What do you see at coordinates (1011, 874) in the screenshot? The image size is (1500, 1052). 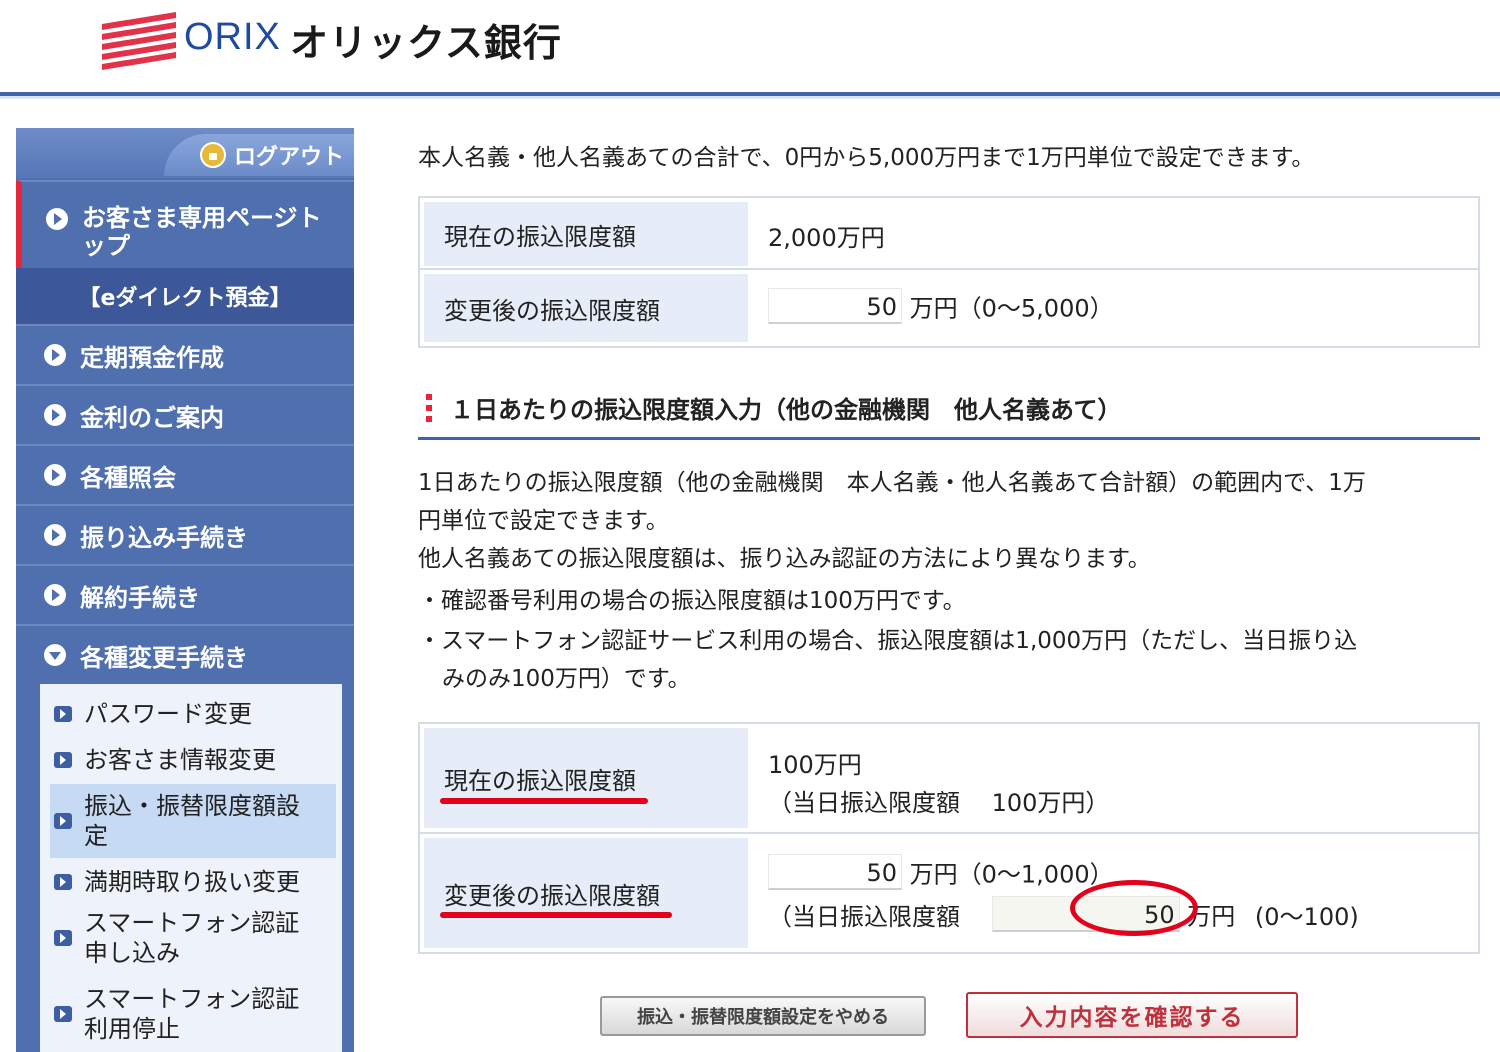 I see `new-daily-limit-unit: 万円（0〜1,000）` at bounding box center [1011, 874].